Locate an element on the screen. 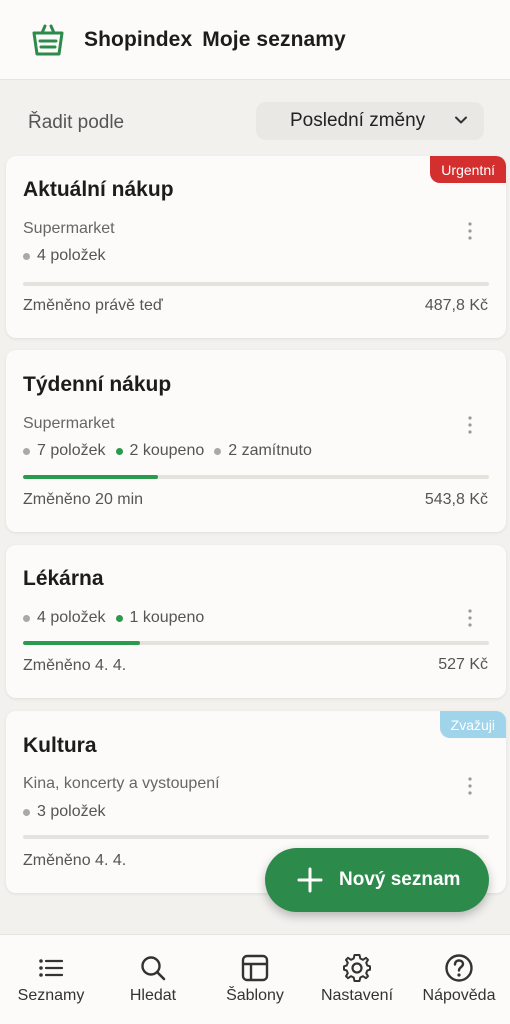 The image size is (510, 1024). sort-bar: Řadit podle Poslední změny is located at coordinates (255, 122).